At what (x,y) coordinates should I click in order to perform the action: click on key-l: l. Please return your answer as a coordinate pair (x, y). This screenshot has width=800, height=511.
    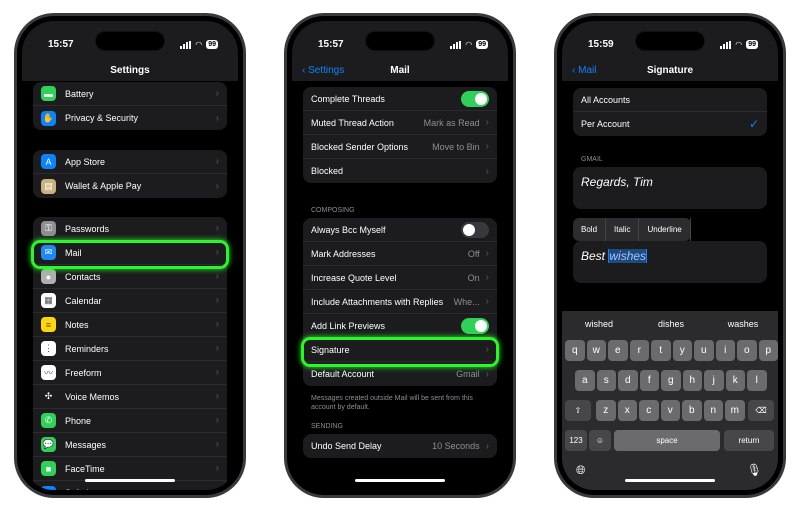
    Looking at the image, I should click on (757, 380).